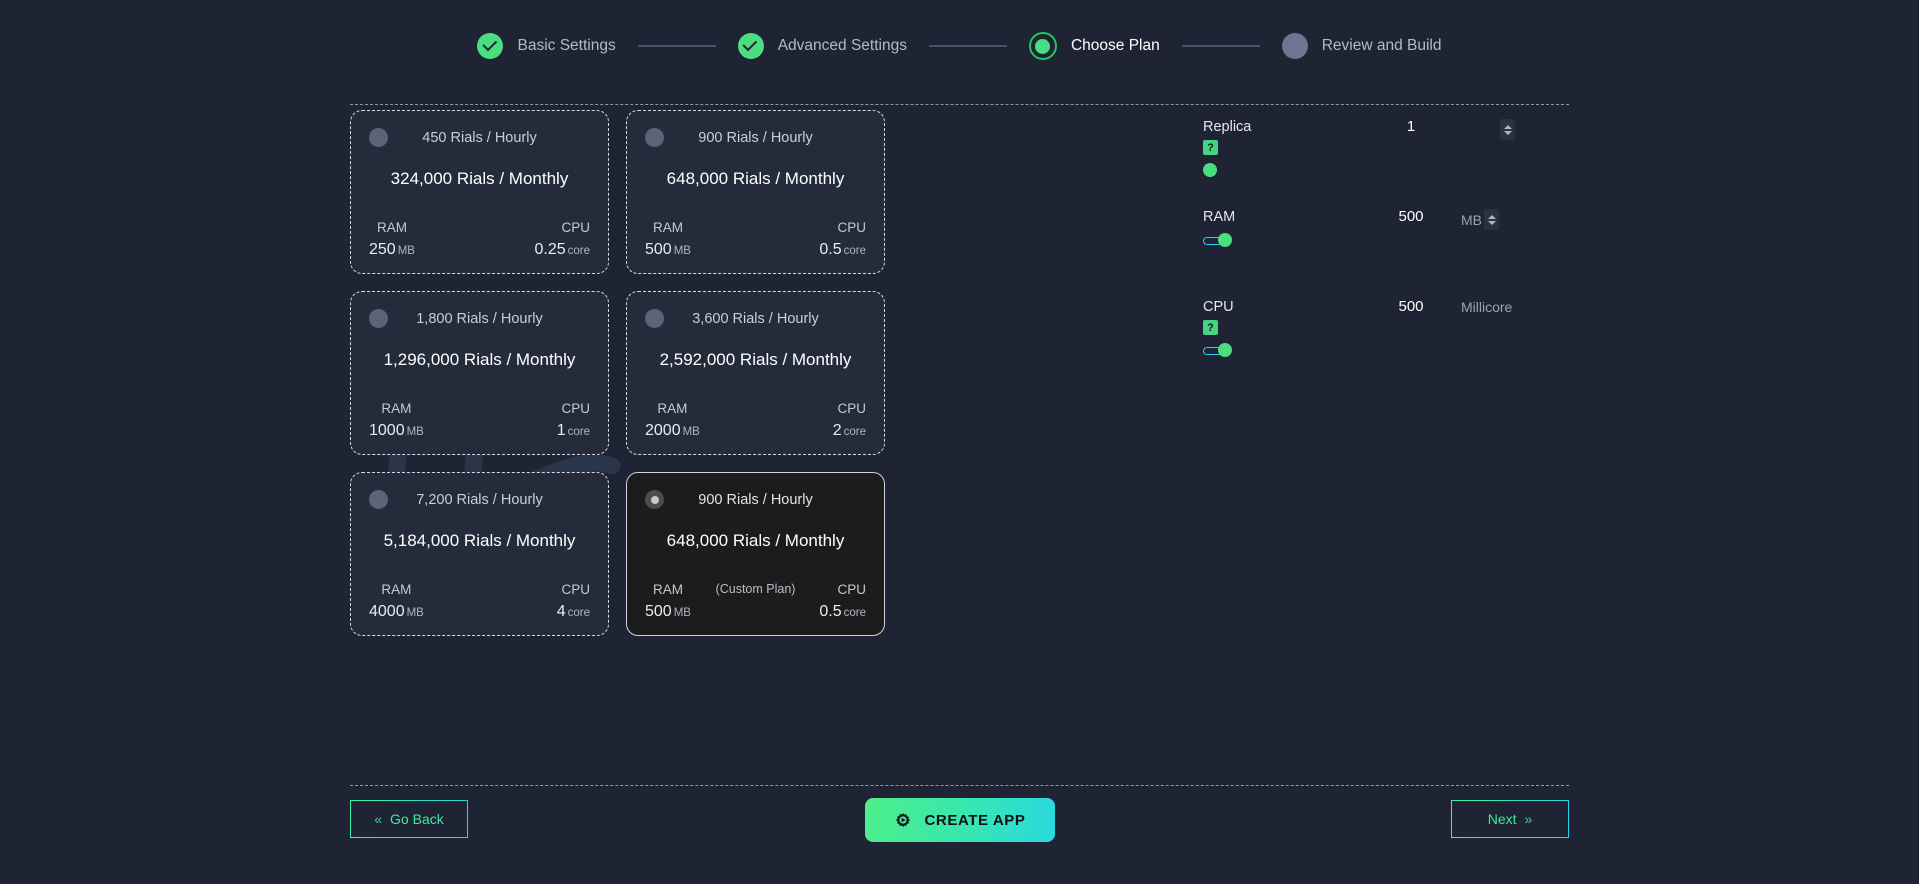  I want to click on step-basic-settings: Basic Settings, so click(546, 46).